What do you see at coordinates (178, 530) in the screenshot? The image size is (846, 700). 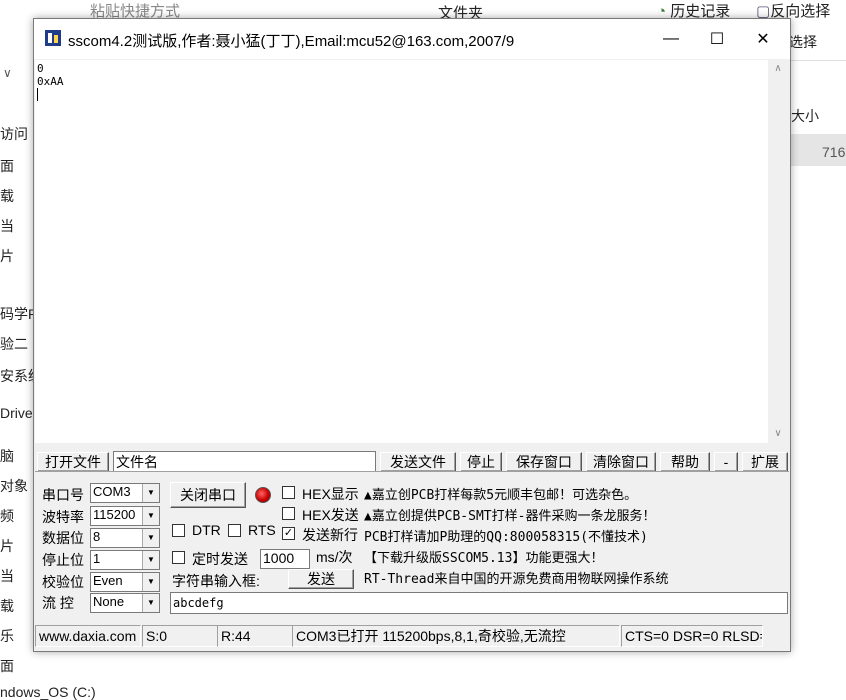 I see `dtr-checkbox` at bounding box center [178, 530].